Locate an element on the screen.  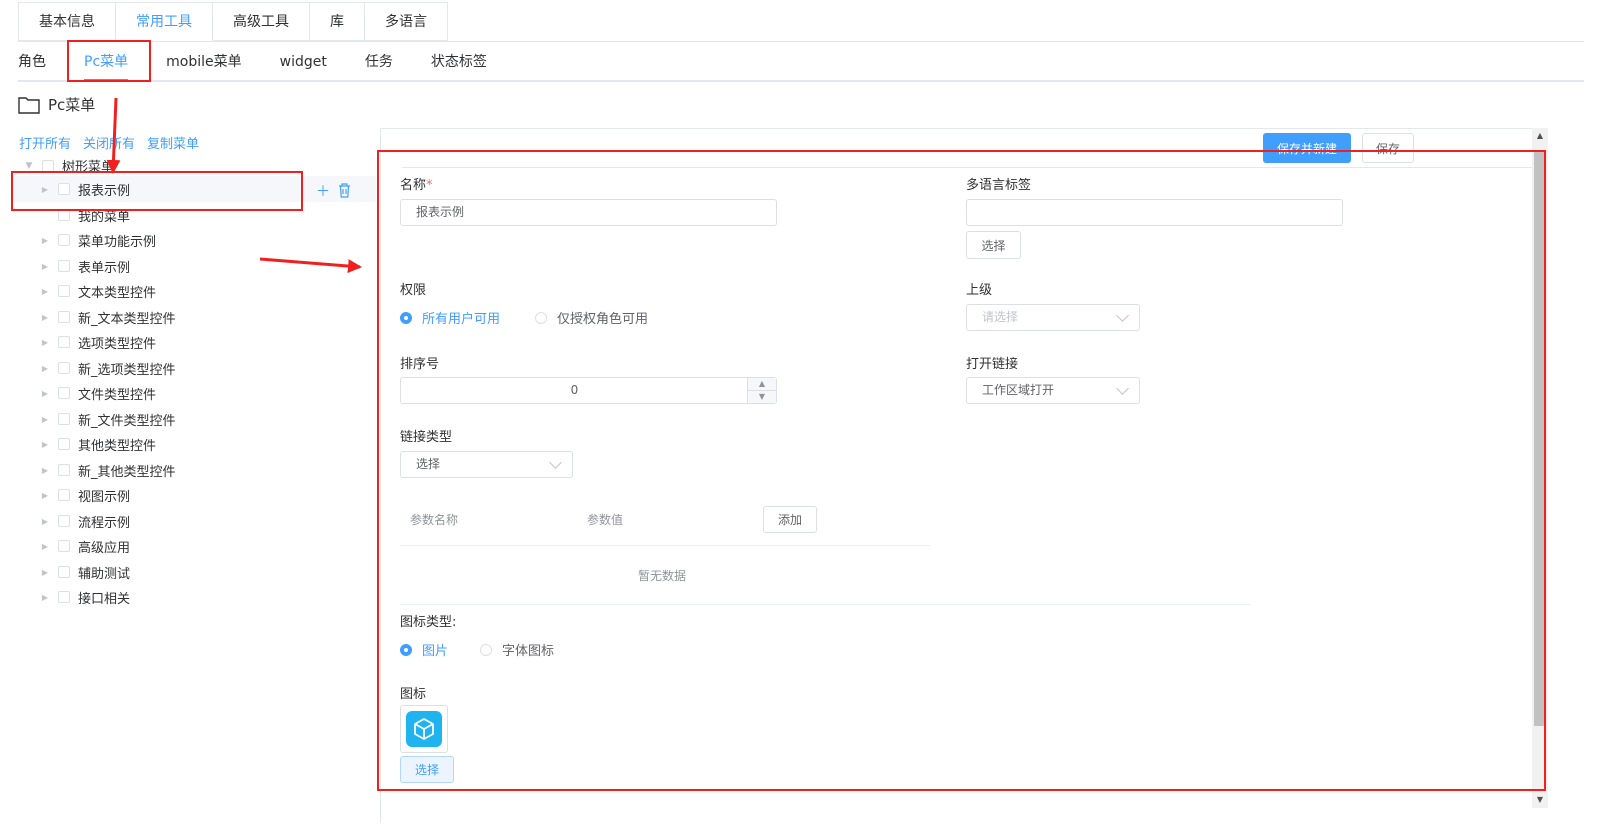
annotation-arrow-down is located at coordinates (113, 135).